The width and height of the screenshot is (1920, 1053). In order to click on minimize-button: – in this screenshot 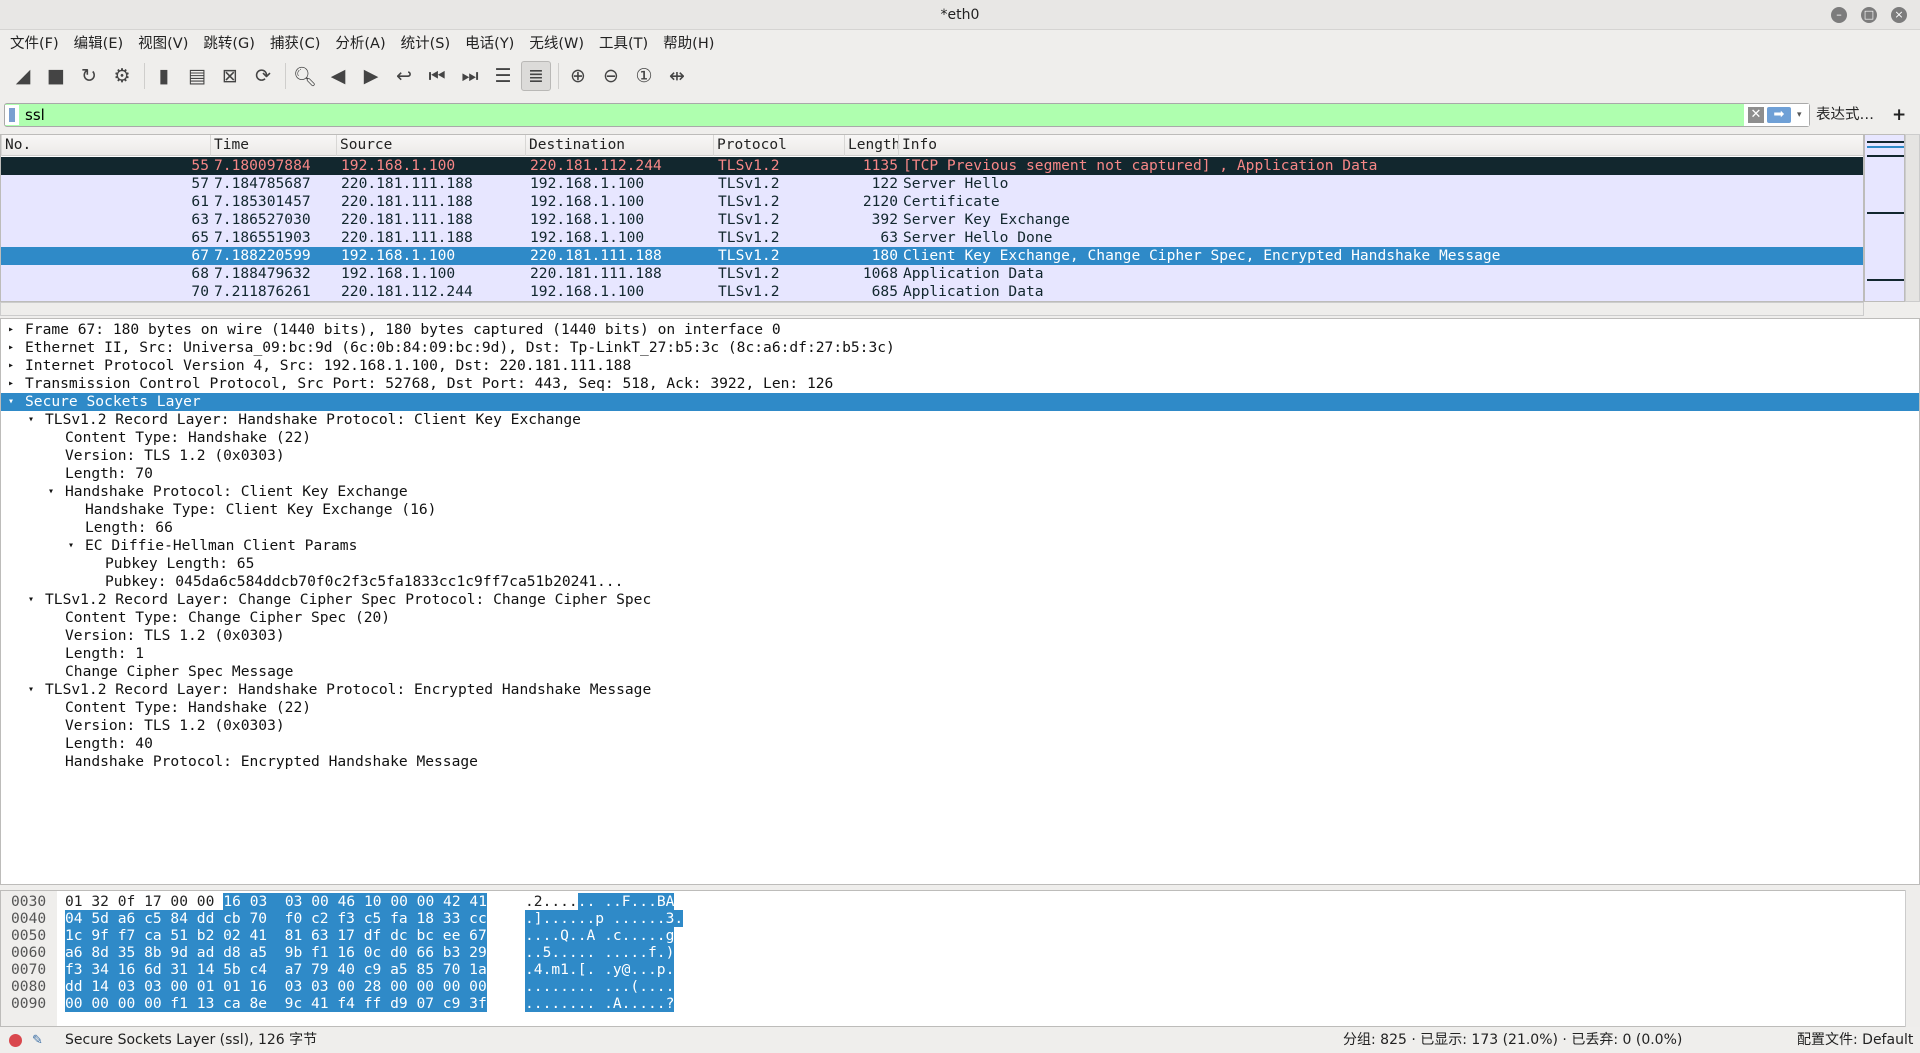, I will do `click(1839, 15)`.